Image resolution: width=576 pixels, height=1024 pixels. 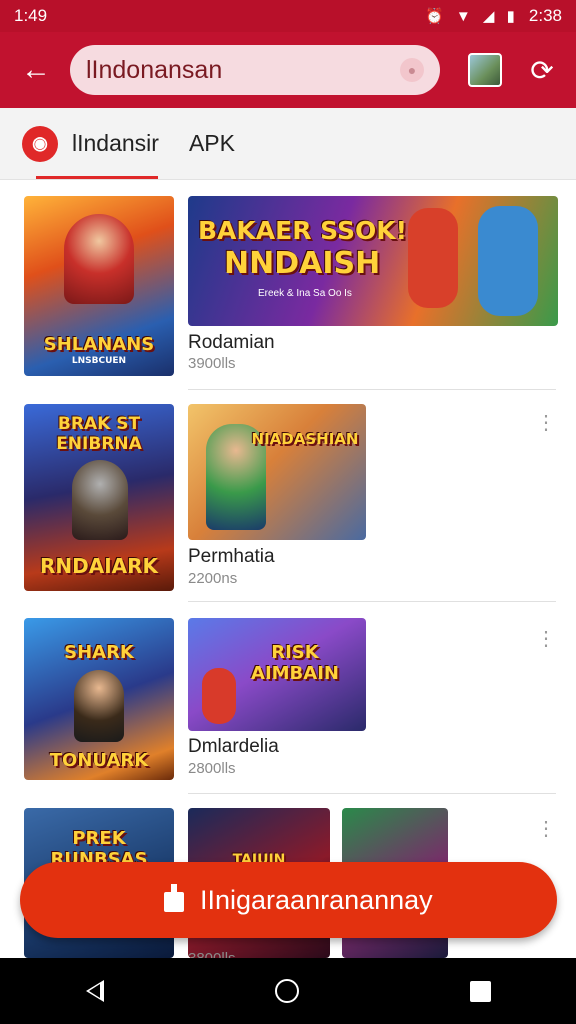 I want to click on nav-recents-icon, so click(x=480, y=991).